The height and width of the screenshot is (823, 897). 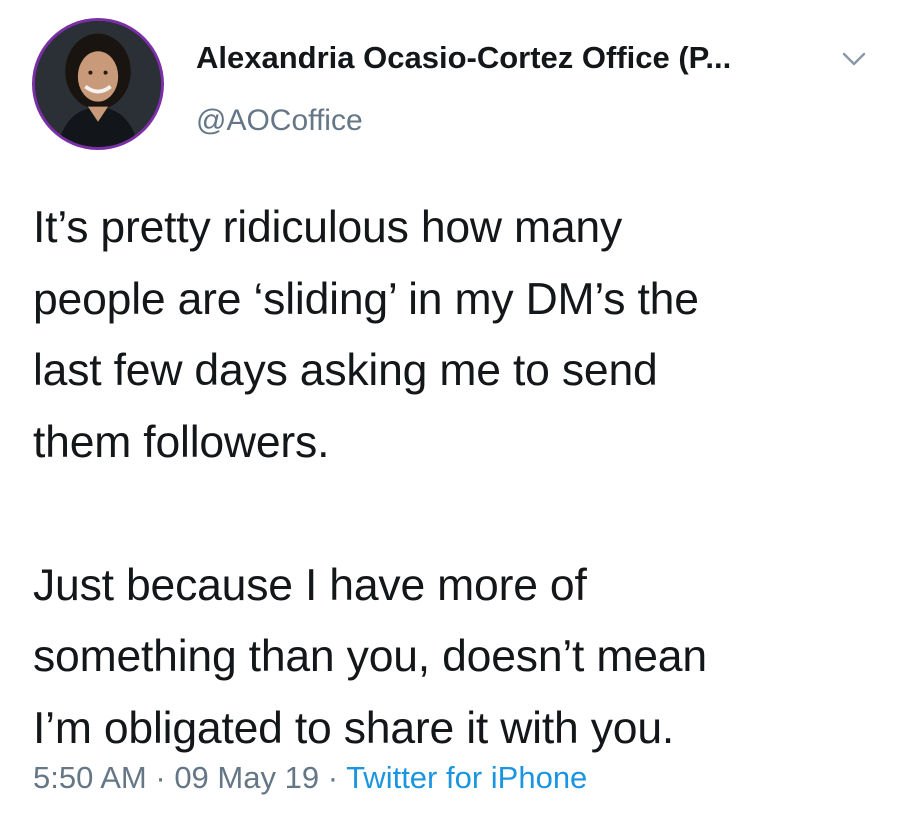 I want to click on tweet-time: 5:50 AM, so click(x=90, y=777).